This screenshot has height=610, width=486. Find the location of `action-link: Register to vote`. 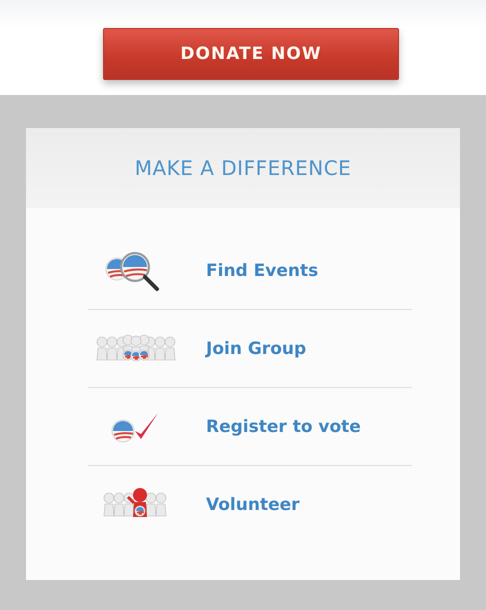

action-link: Register to vote is located at coordinates (283, 426).